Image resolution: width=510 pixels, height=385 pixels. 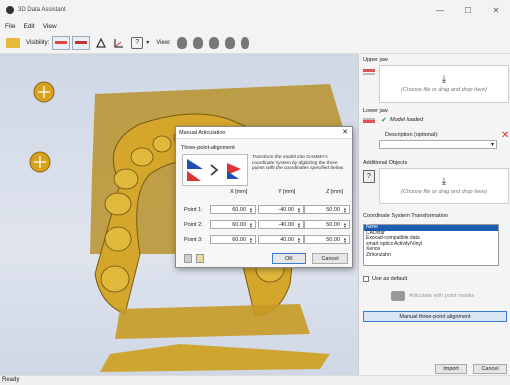 I want to click on point-1-y-input: -40.00 ▲ ▼, so click(x=281, y=209).